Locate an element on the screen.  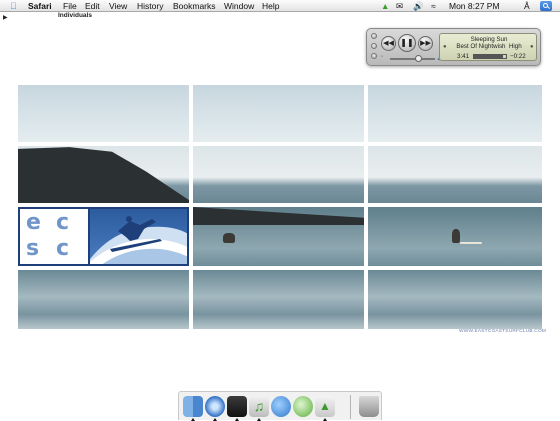
track-album: Best Of Nightwish High is located at coordinates (489, 46).